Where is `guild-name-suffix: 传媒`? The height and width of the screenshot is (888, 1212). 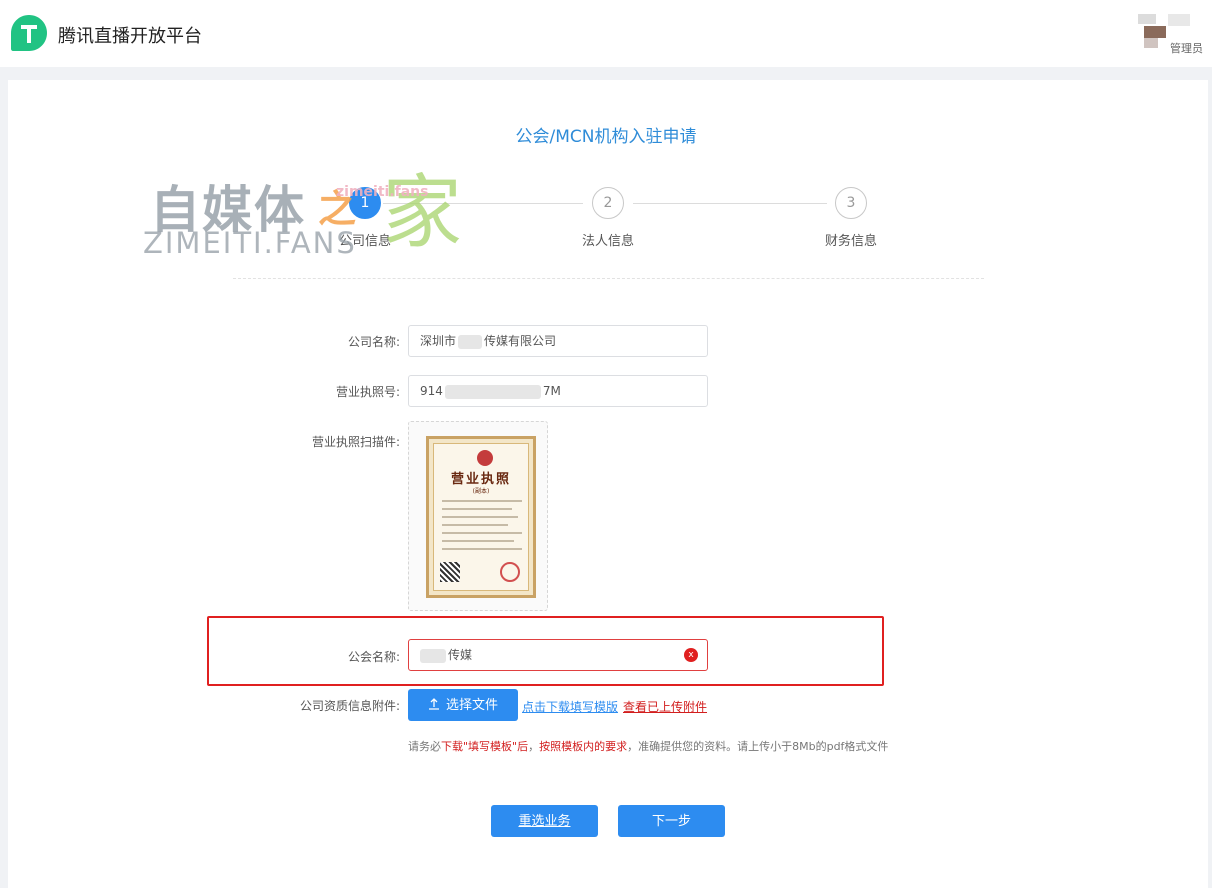 guild-name-suffix: 传媒 is located at coordinates (460, 655).